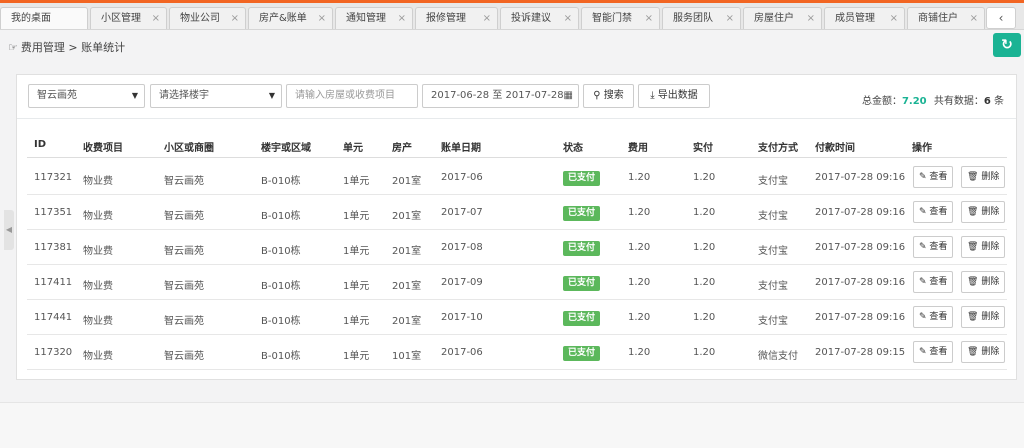 This screenshot has height=448, width=1024. What do you see at coordinates (855, 18) in the screenshot?
I see `tab-label: 成员管理` at bounding box center [855, 18].